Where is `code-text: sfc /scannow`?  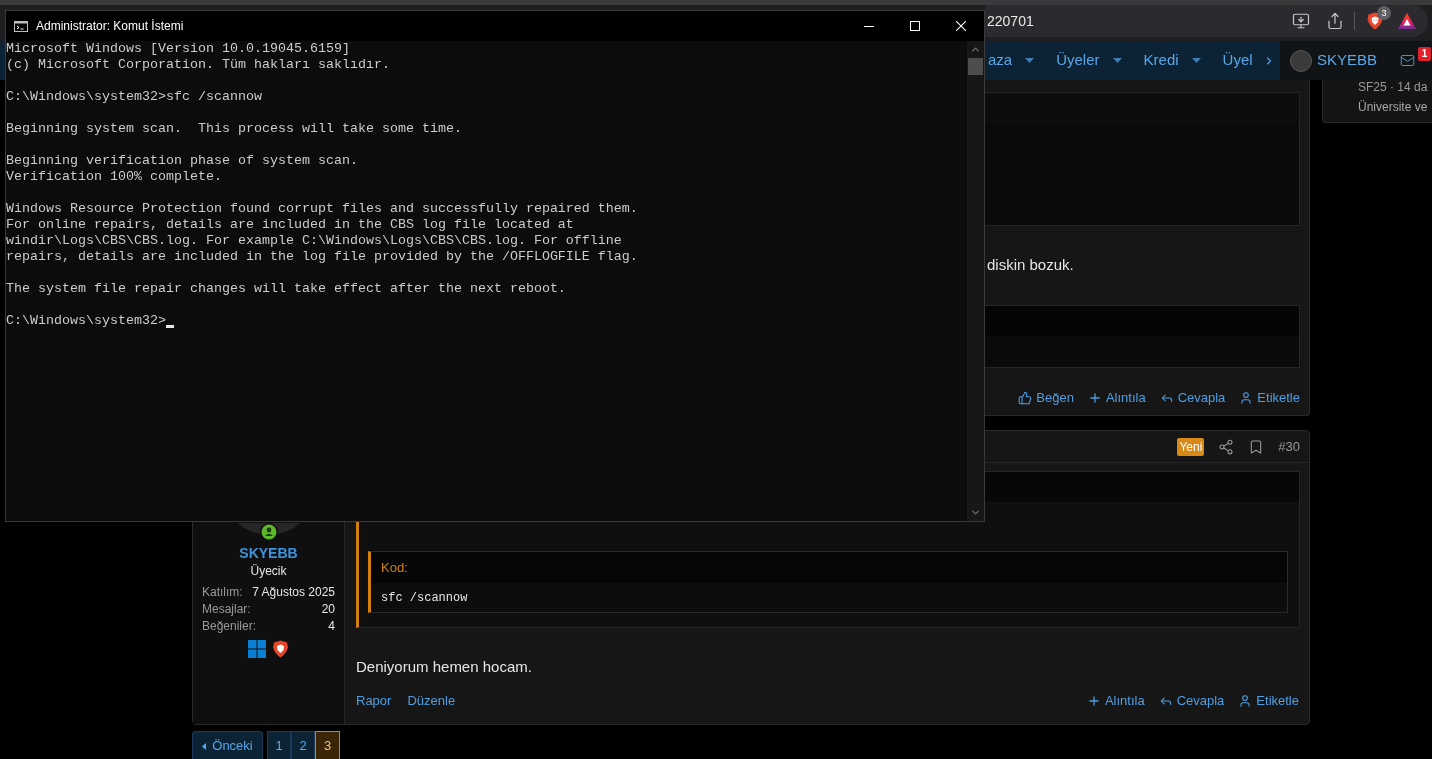 code-text: sfc /scannow is located at coordinates (424, 598).